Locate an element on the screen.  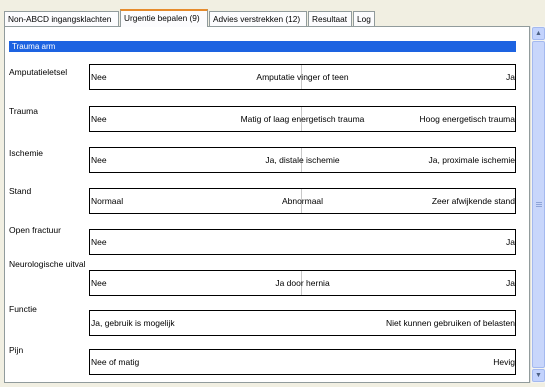
row-label-neurologische-uitval: Neurologische uitval is located at coordinates (47, 264).